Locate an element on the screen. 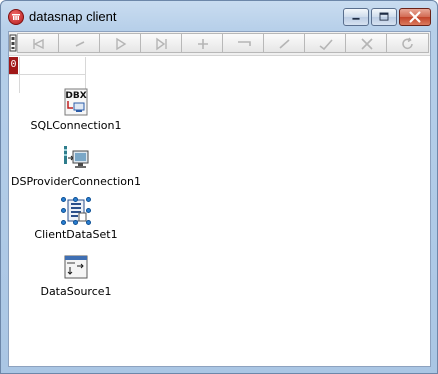 The height and width of the screenshot is (374, 438). nav-cancel-button is located at coordinates (366, 43).